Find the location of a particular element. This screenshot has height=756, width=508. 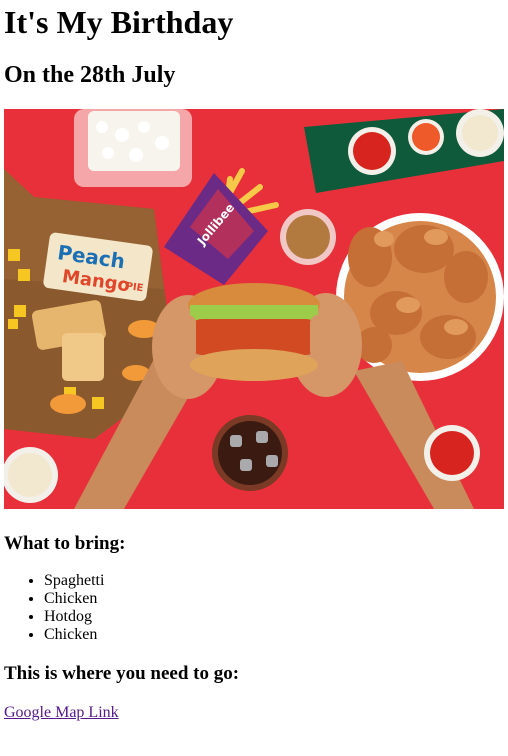

location-heading: This is where you need to go: is located at coordinates (122, 673).